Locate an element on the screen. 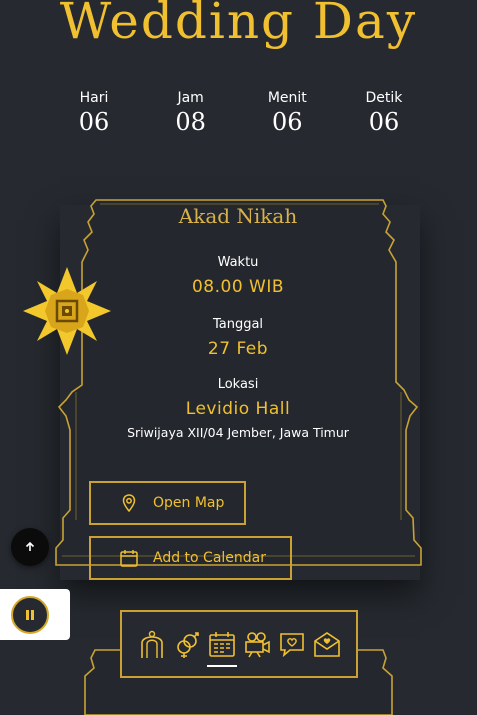 The image size is (477, 715). love-letter-icon is located at coordinates (326, 644).